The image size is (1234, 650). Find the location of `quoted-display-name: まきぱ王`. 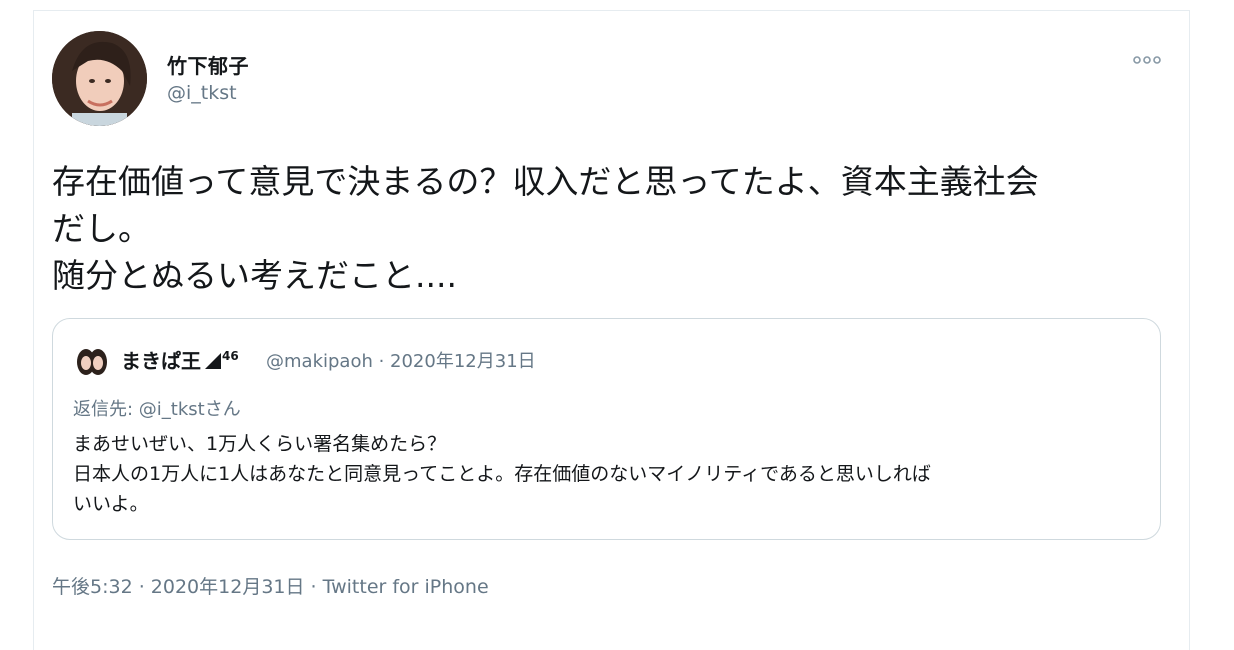

quoted-display-name: まきぱ王 is located at coordinates (161, 361).